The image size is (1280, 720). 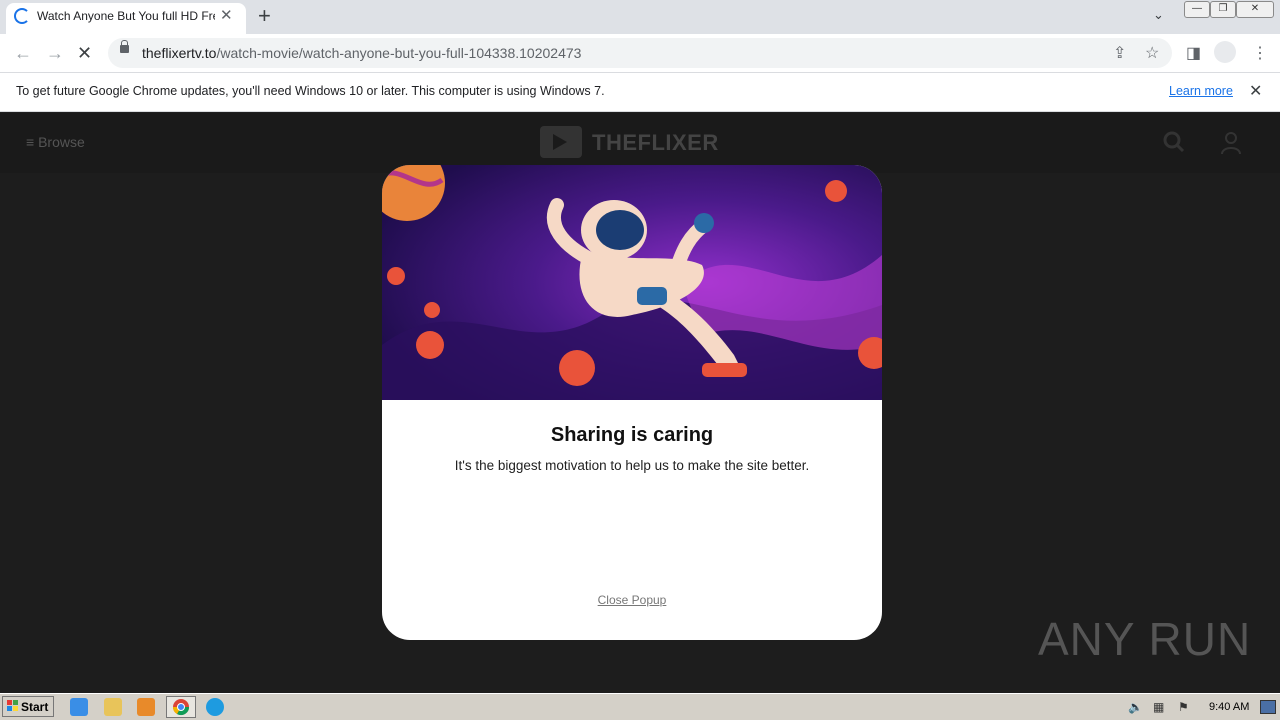 What do you see at coordinates (113, 707) in the screenshot?
I see `explorer-folder-icon` at bounding box center [113, 707].